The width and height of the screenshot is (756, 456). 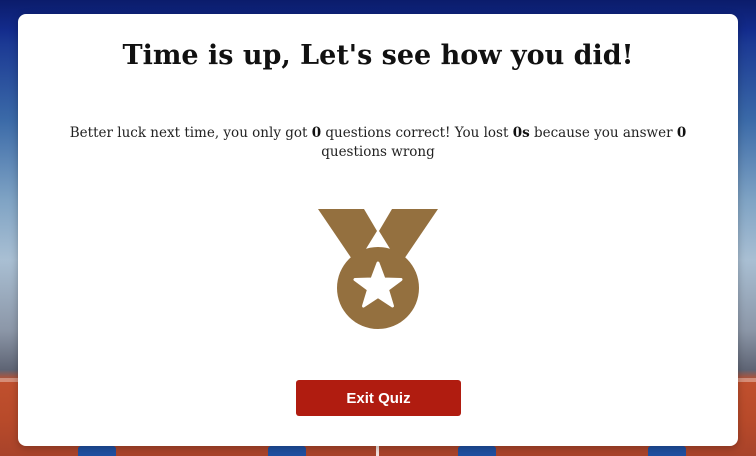 What do you see at coordinates (378, 152) in the screenshot?
I see `message-text: questions wrong` at bounding box center [378, 152].